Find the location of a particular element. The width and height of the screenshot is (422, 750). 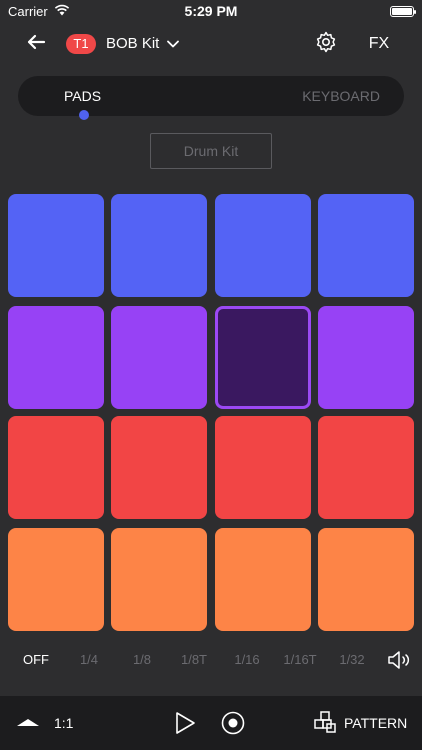

note-repeat-option: OFF is located at coordinates (36, 660).